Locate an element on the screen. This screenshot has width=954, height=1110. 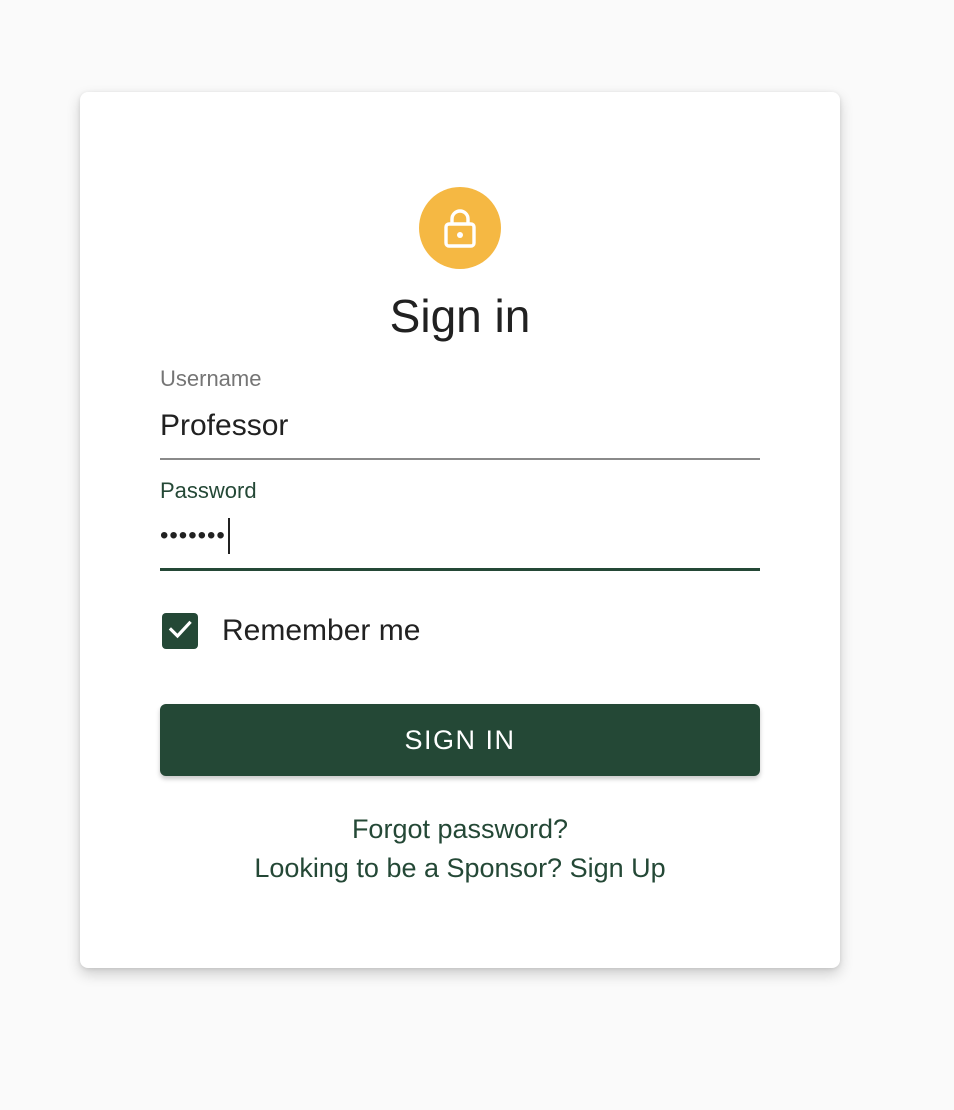
remember-me-checkbox-row: Remember me is located at coordinates (291, 631).